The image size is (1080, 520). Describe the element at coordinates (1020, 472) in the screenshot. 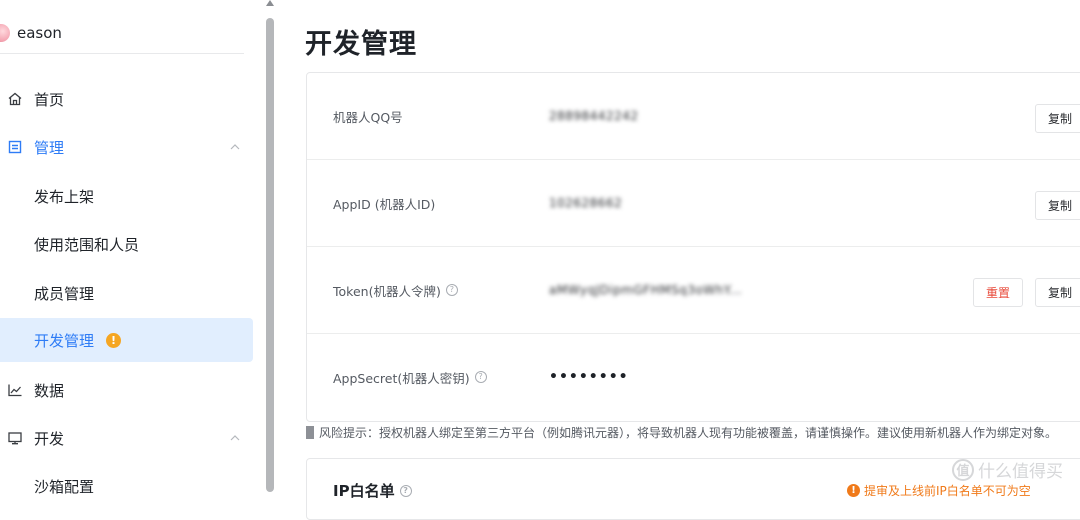

I see `watermark-text: 什么值得买` at that location.